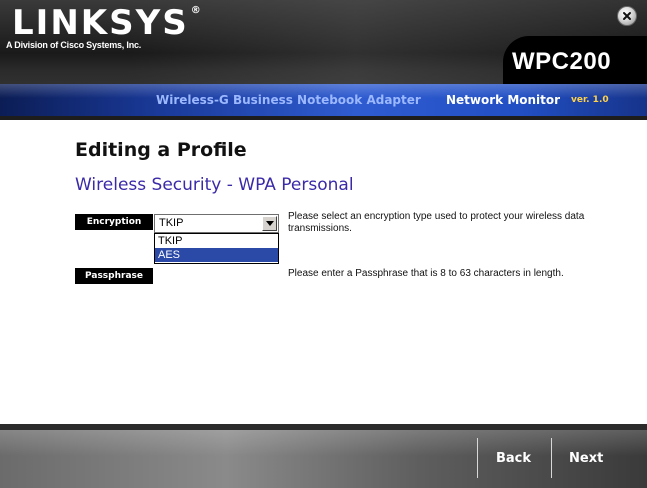  I want to click on dropdown-option-aes: AES, so click(216, 255).